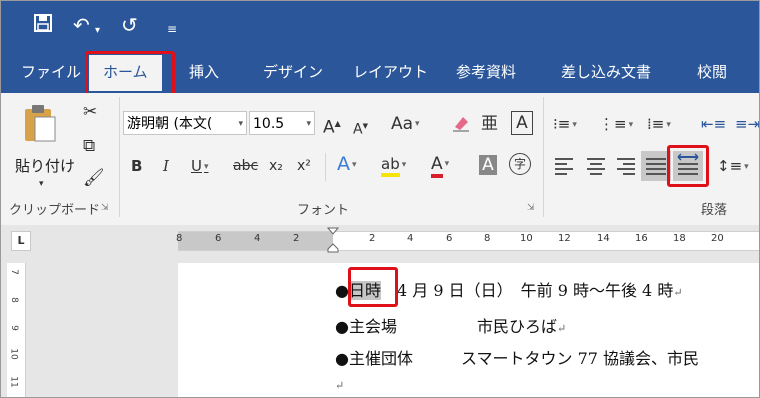 The width and height of the screenshot is (760, 398). What do you see at coordinates (390, 72) in the screenshot?
I see `tab-layout: レイアウト` at bounding box center [390, 72].